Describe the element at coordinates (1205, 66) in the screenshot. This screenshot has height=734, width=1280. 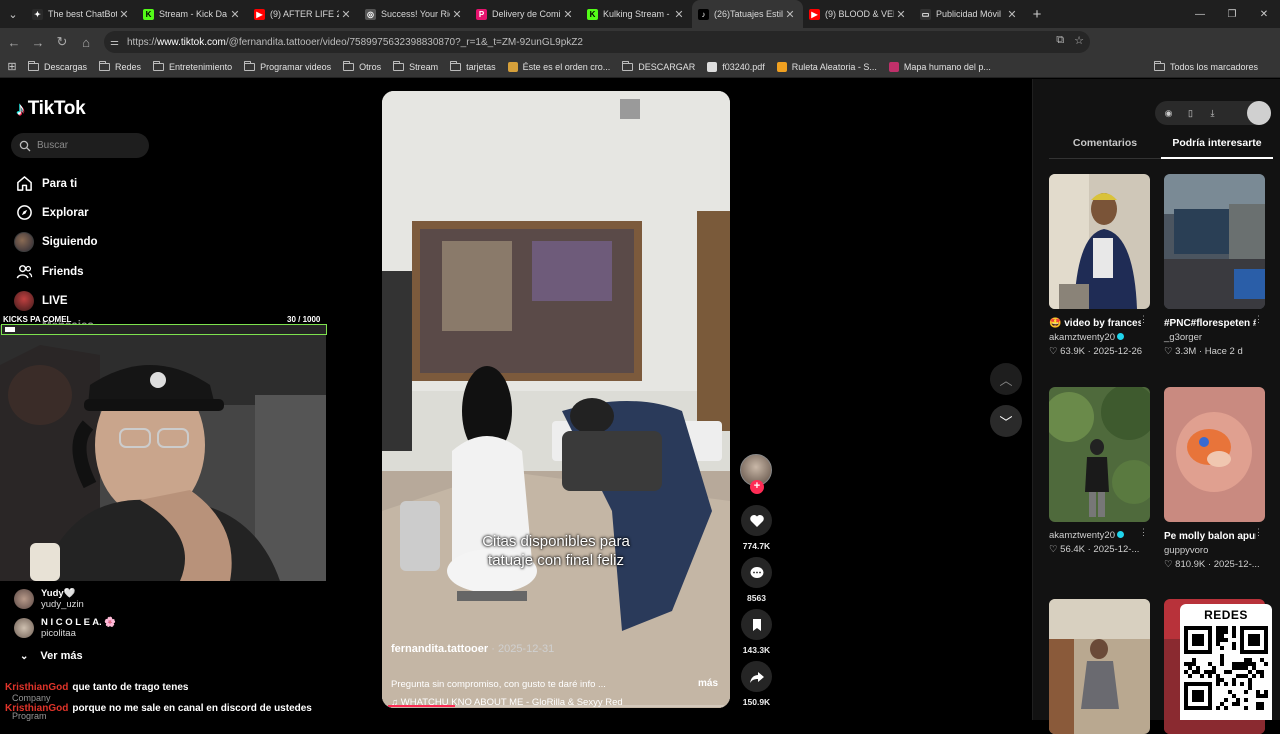
I see `all-bookmarks-button: Todos los marcadores` at that location.